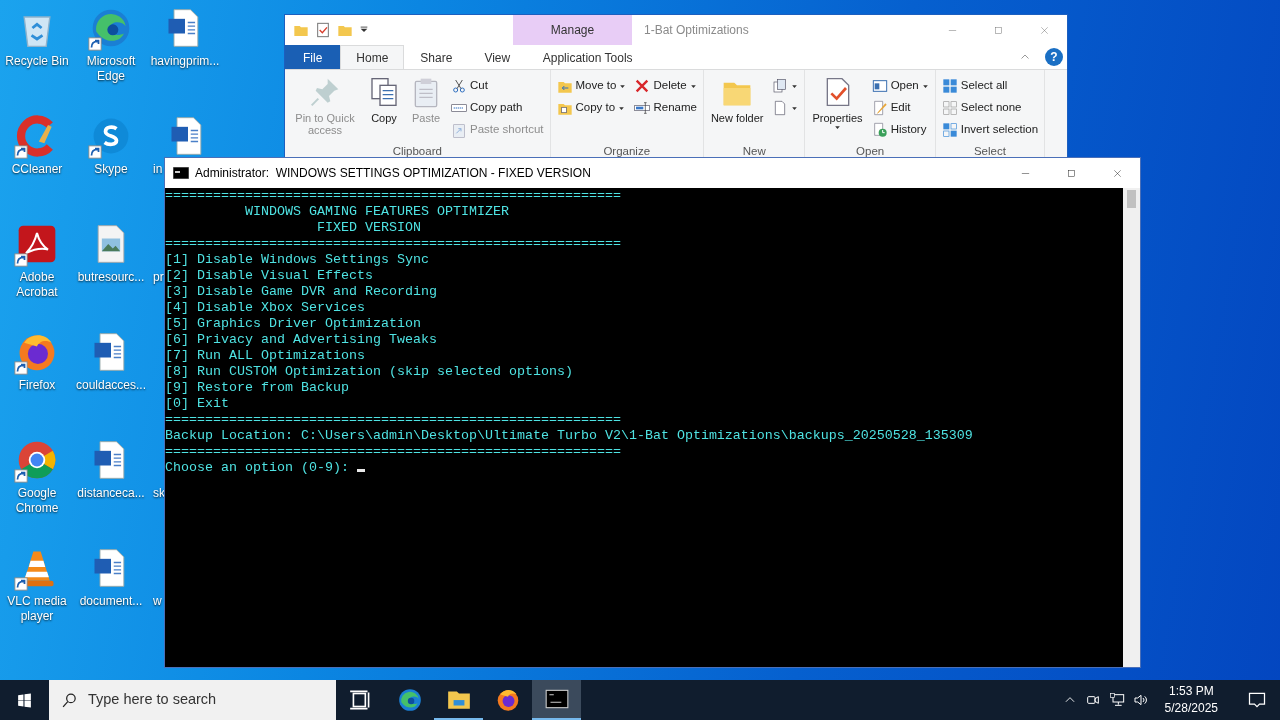  I want to click on context-tab-header: Manage, so click(572, 30).